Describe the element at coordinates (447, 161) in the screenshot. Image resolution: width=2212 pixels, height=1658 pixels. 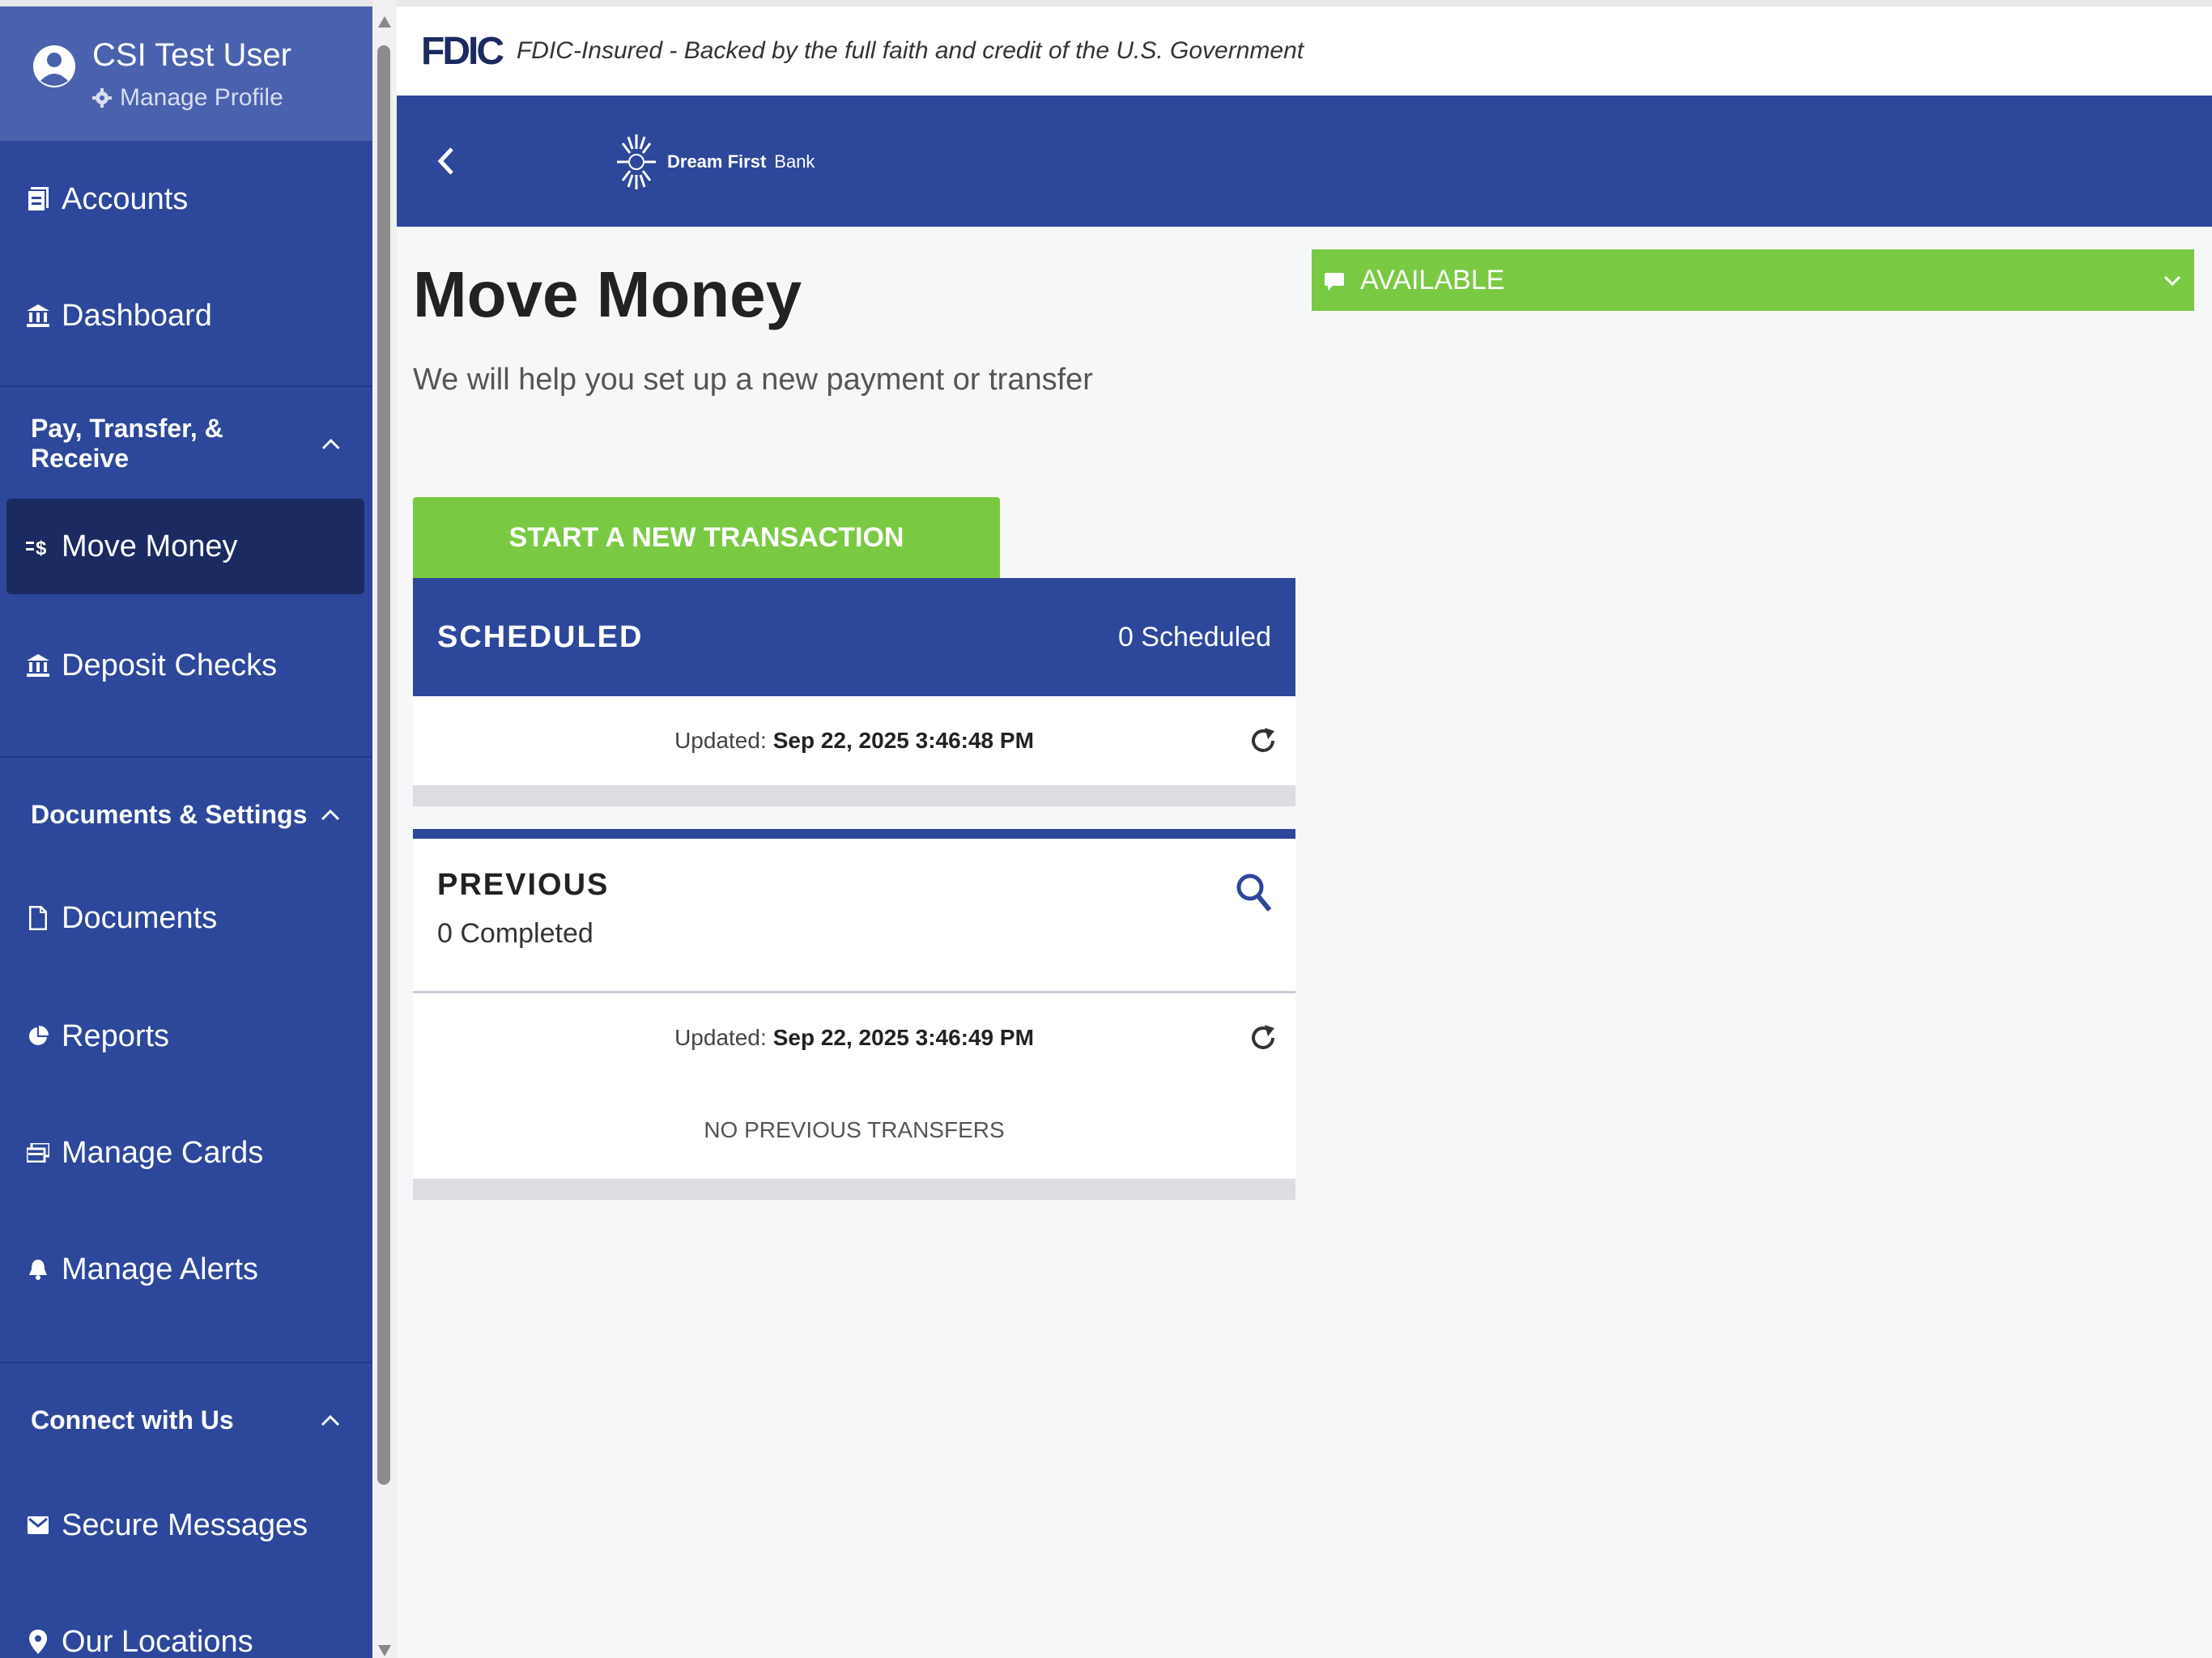
I see `back-chevron-icon` at that location.